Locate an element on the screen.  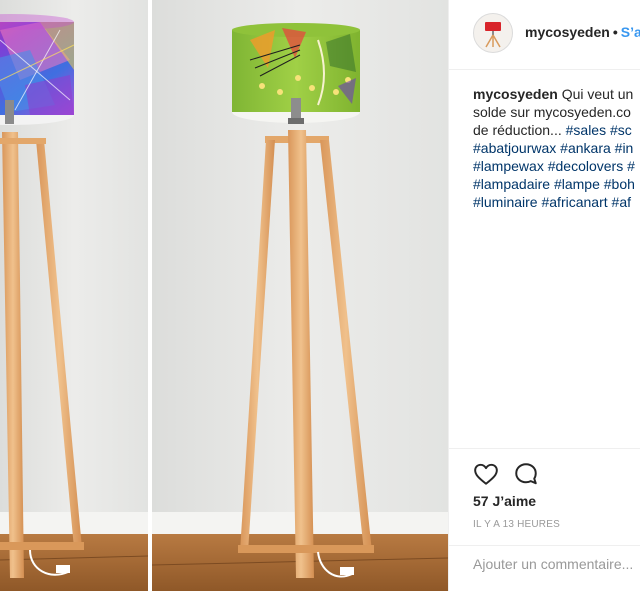
comment-button is located at coordinates (526, 474).